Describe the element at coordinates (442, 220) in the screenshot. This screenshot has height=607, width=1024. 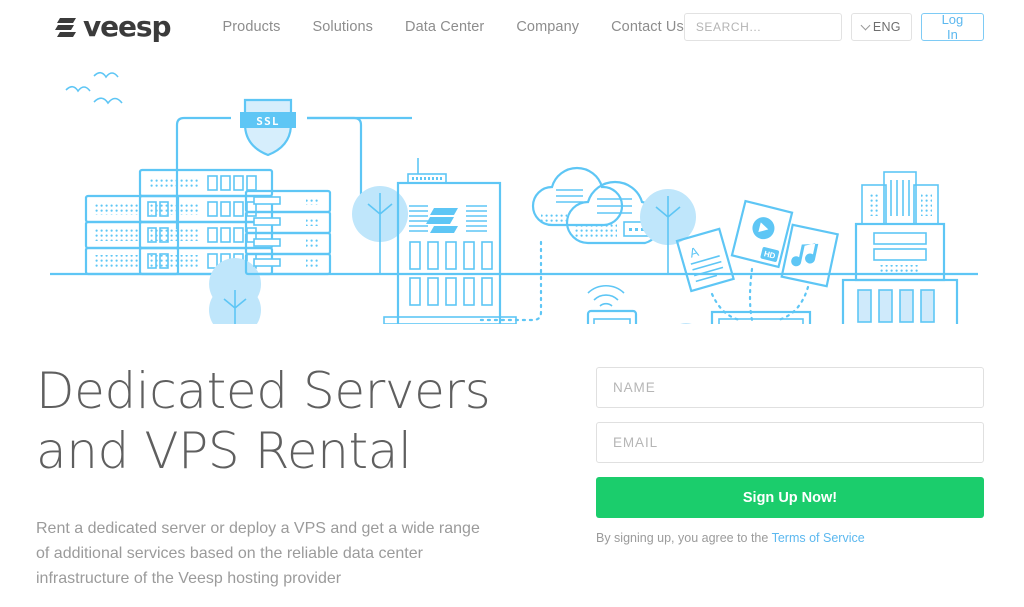
I see `building-veesp-logo-icon` at that location.